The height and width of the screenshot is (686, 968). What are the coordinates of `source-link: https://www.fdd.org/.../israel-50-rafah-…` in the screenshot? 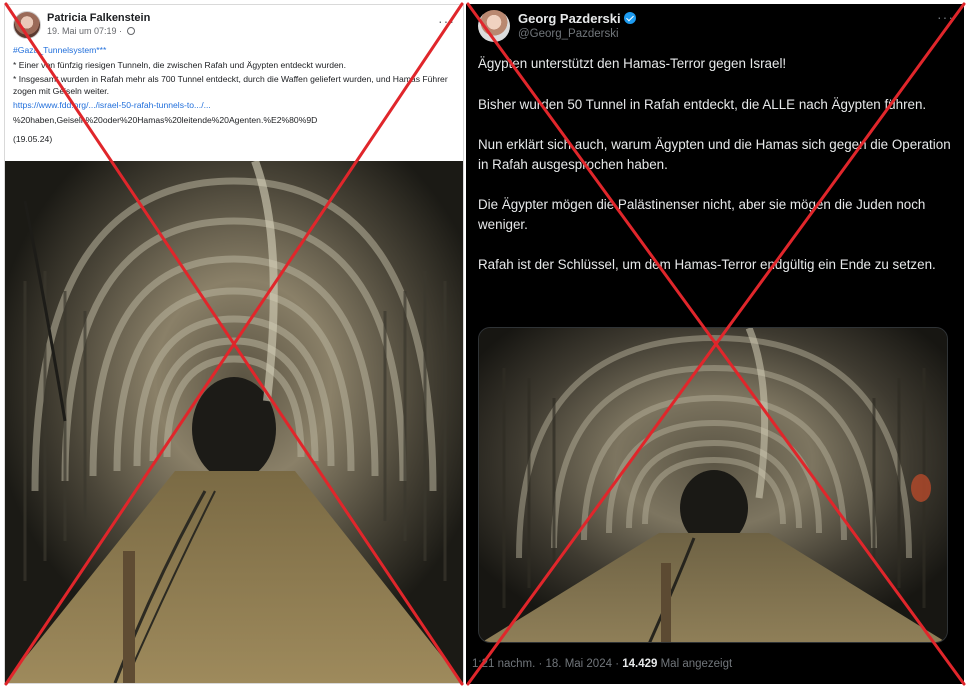 It's located at (112, 105).